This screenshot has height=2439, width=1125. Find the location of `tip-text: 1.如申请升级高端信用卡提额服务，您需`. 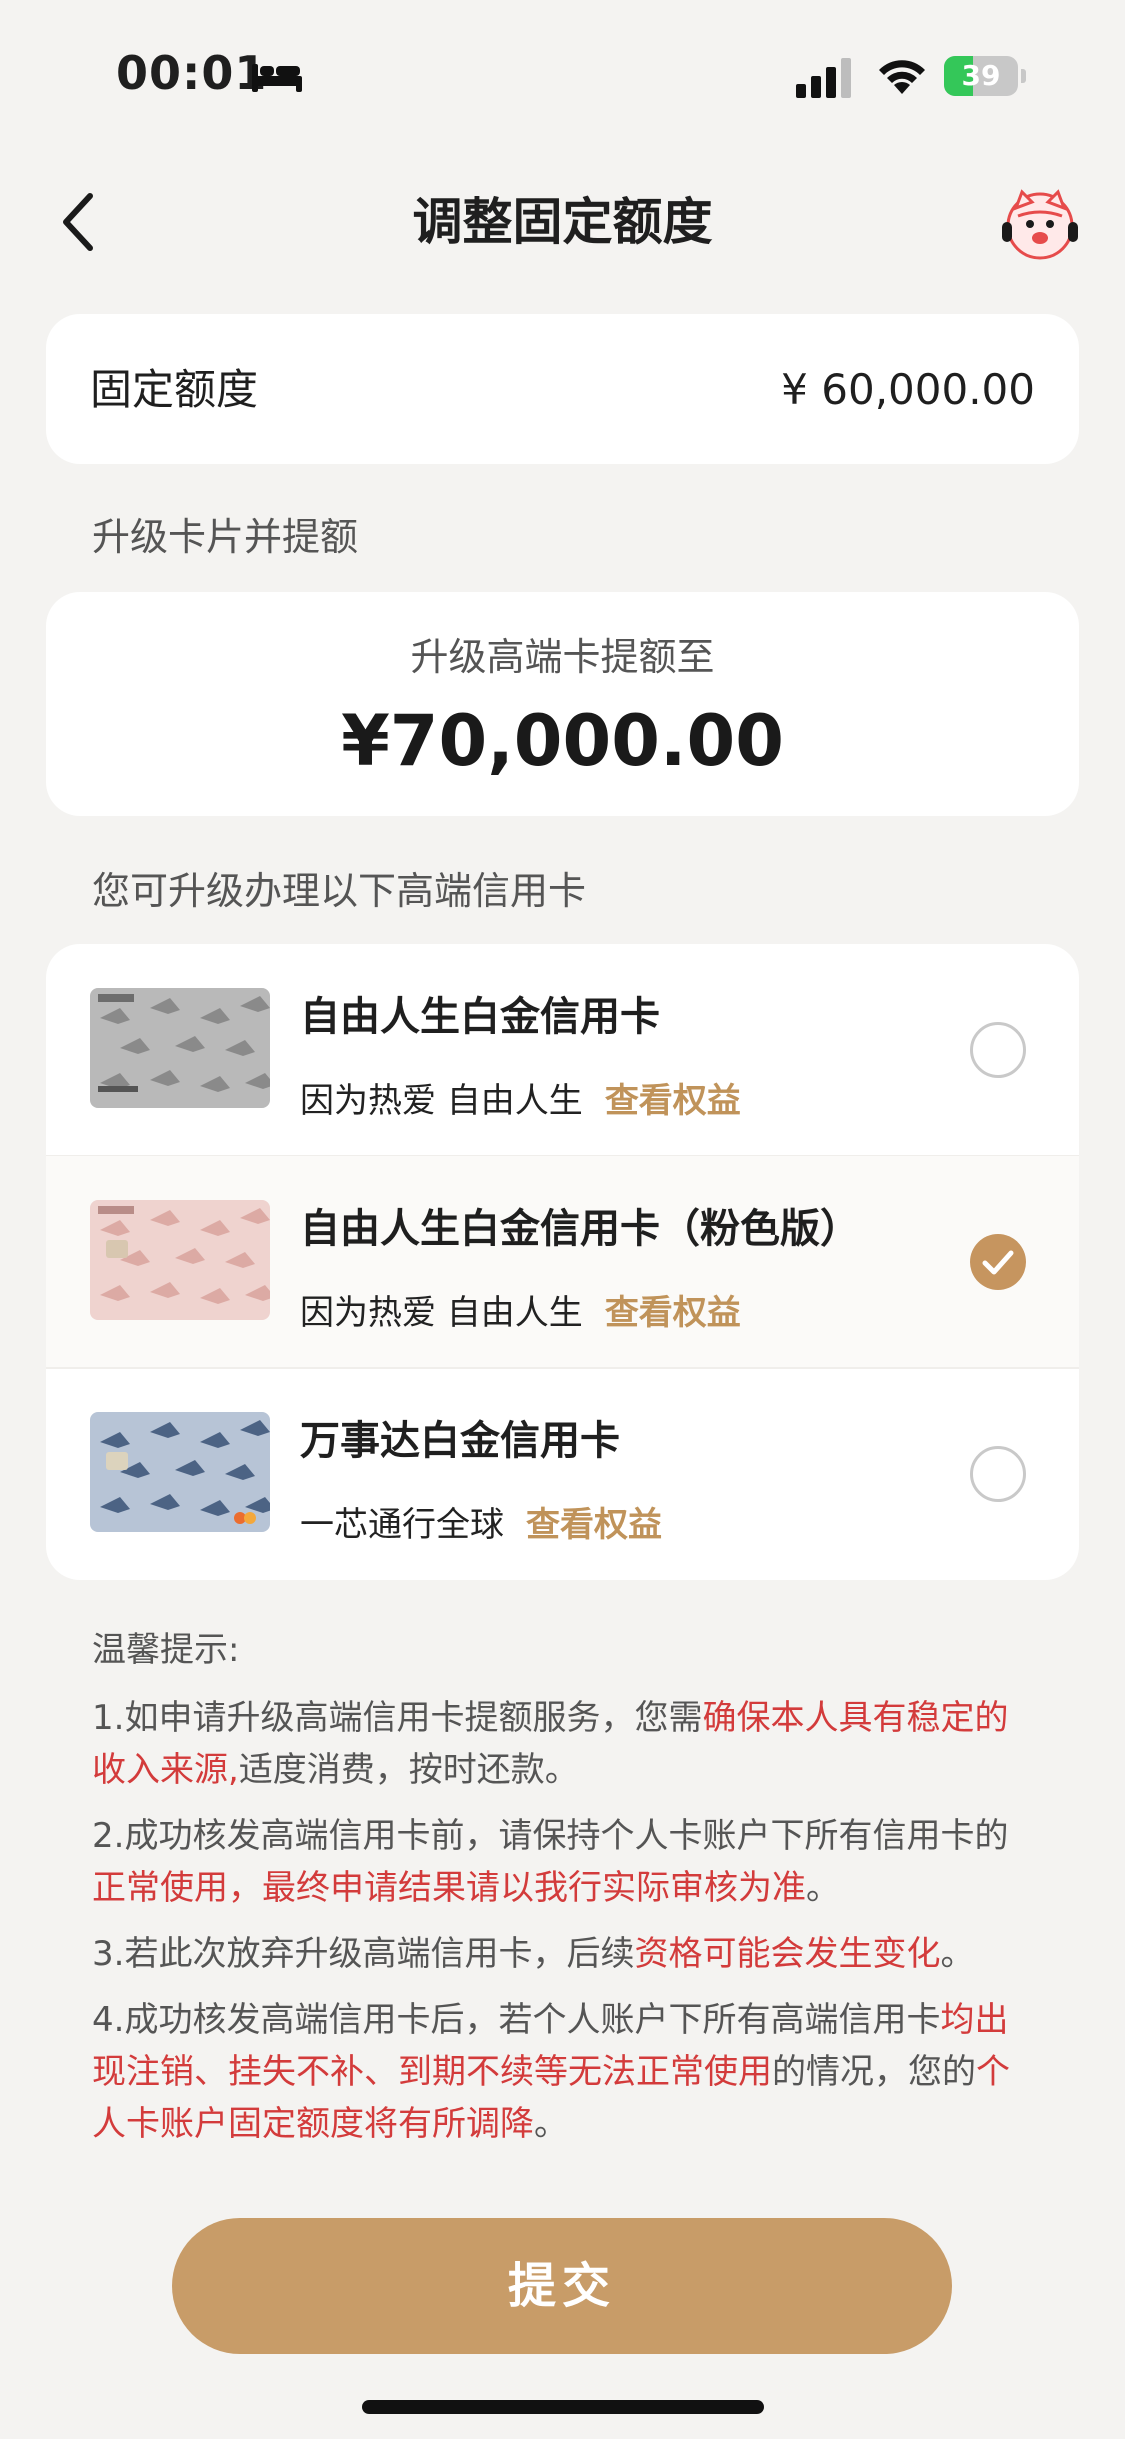

tip-text: 1.如申请升级高端信用卡提额服务，您需 is located at coordinates (397, 1718).